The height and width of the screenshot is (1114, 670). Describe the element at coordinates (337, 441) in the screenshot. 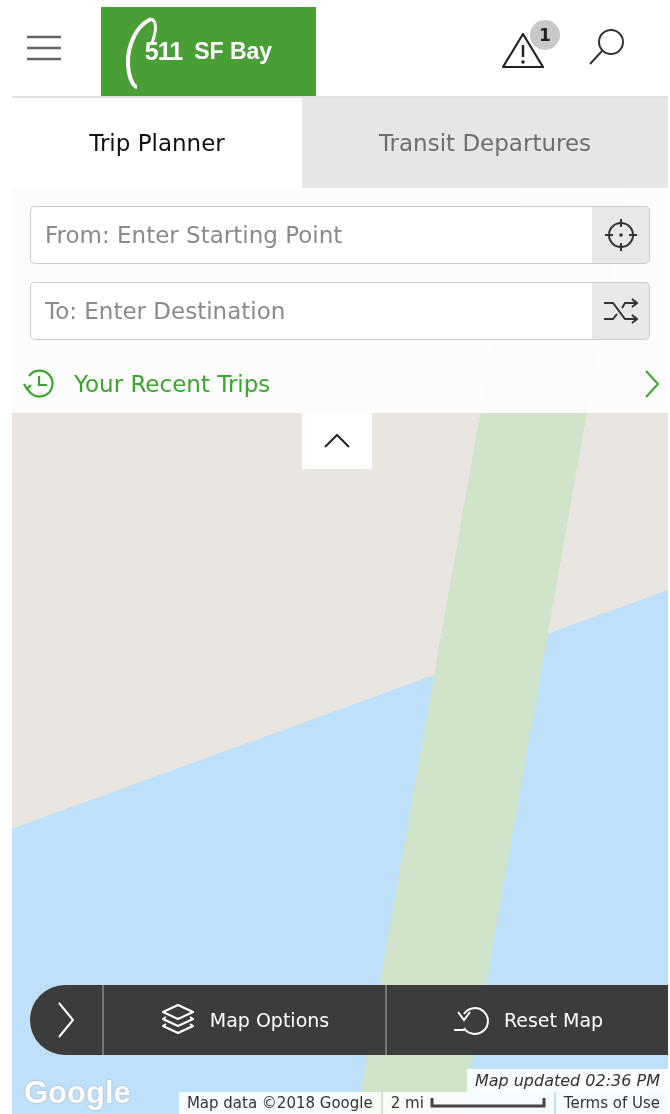

I see `chevron-up-icon` at that location.